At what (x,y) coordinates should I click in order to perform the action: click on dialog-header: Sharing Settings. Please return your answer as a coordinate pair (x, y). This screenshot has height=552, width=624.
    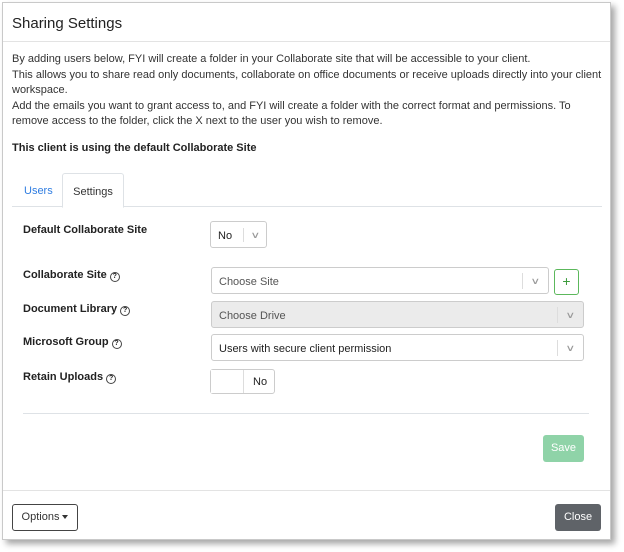
    Looking at the image, I should click on (306, 22).